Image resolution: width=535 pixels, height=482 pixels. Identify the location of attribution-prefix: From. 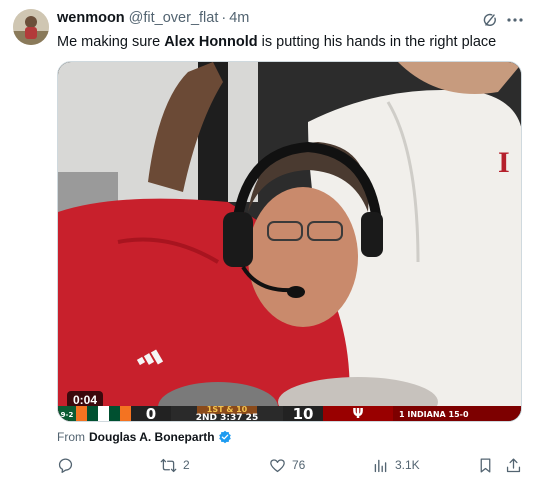
(71, 437).